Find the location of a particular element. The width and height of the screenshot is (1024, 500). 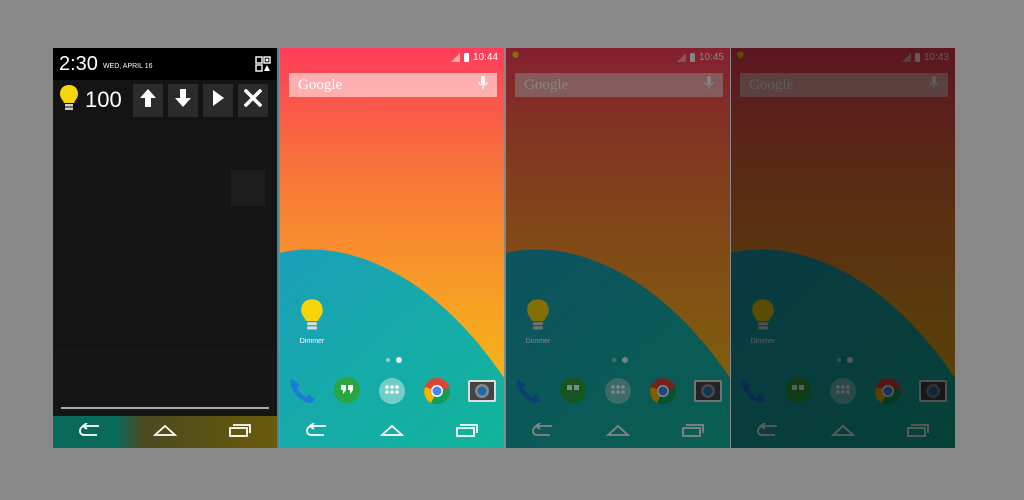

panel-divider is located at coordinates (278, 248).